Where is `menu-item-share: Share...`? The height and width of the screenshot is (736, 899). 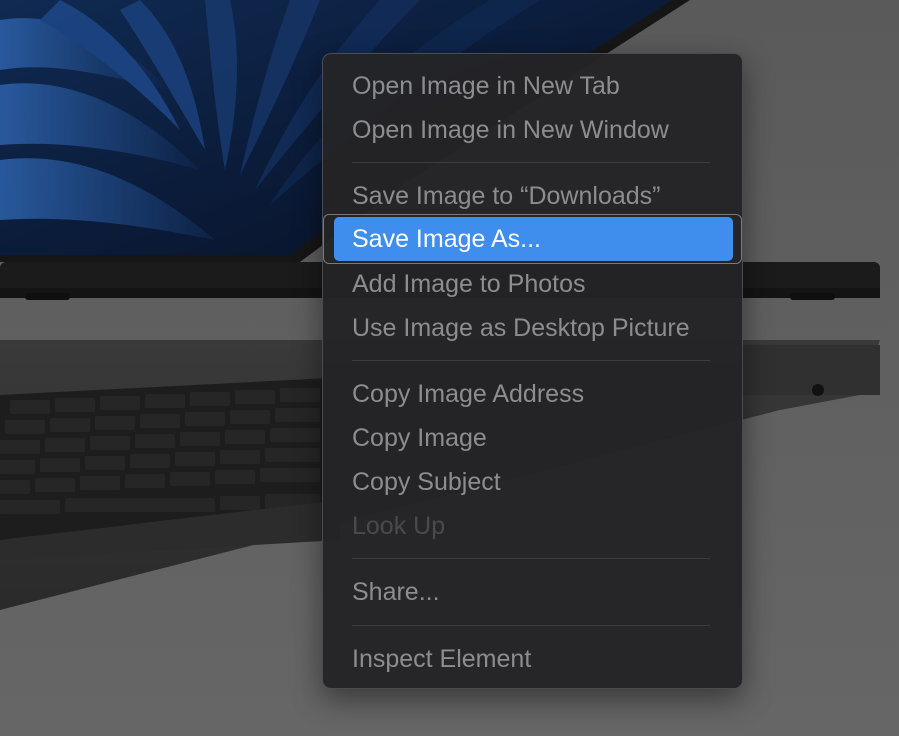
menu-item-share: Share... is located at coordinates (532, 592).